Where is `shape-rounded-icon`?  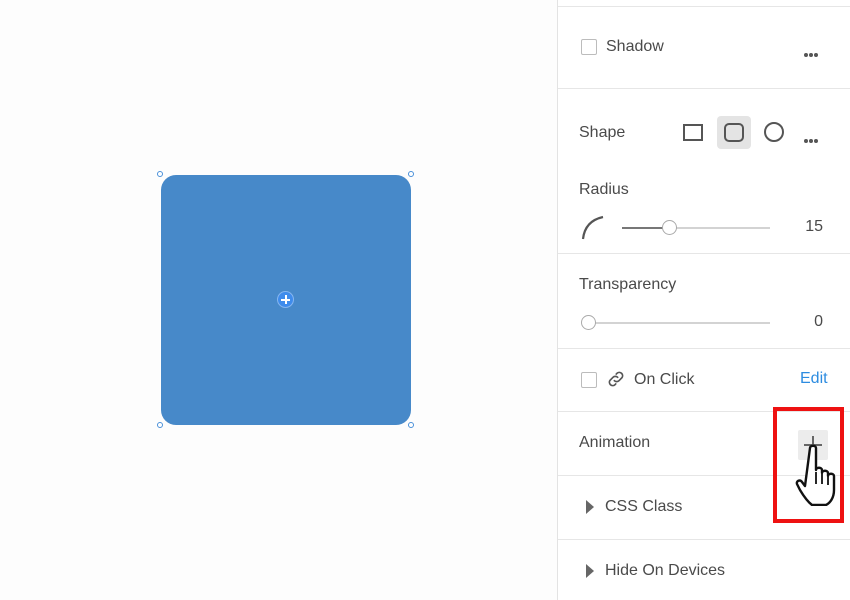 shape-rounded-icon is located at coordinates (734, 132).